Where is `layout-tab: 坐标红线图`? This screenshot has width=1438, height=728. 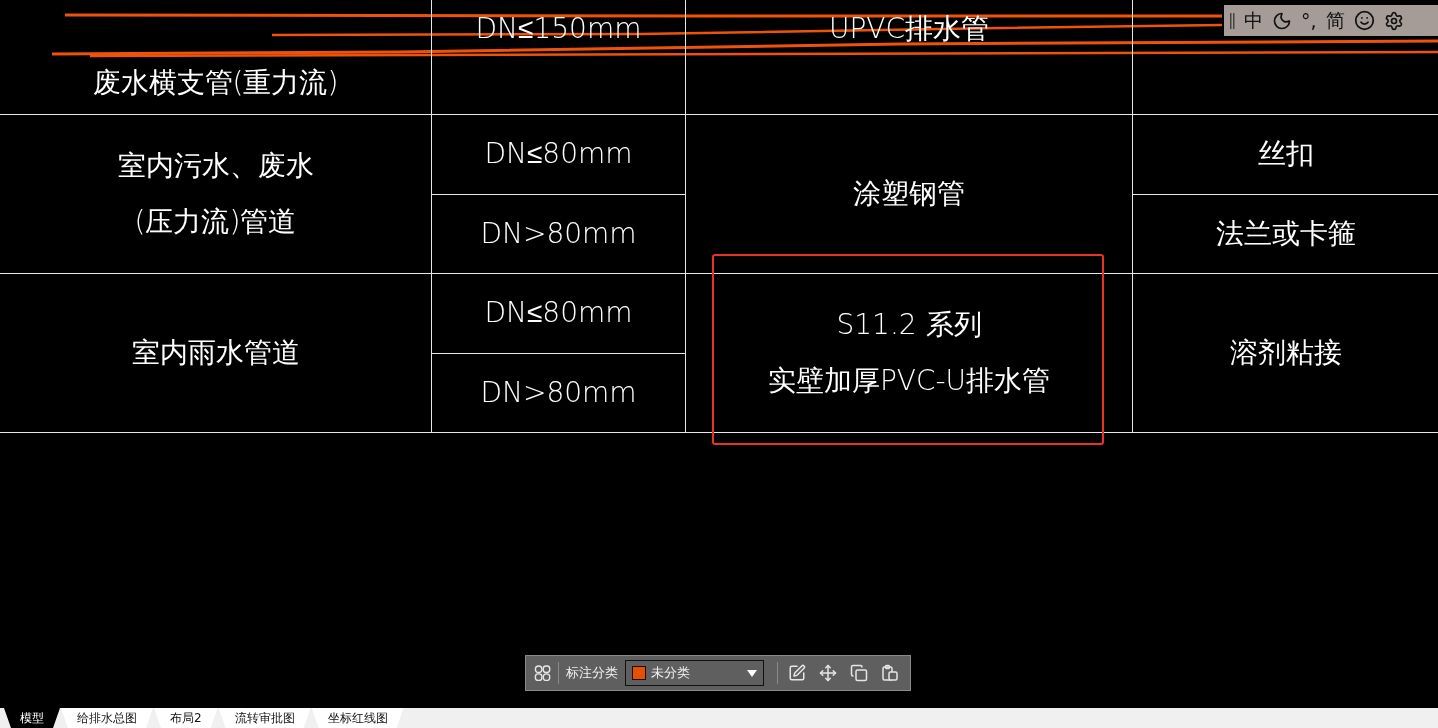 layout-tab: 坐标红线图 is located at coordinates (357, 718).